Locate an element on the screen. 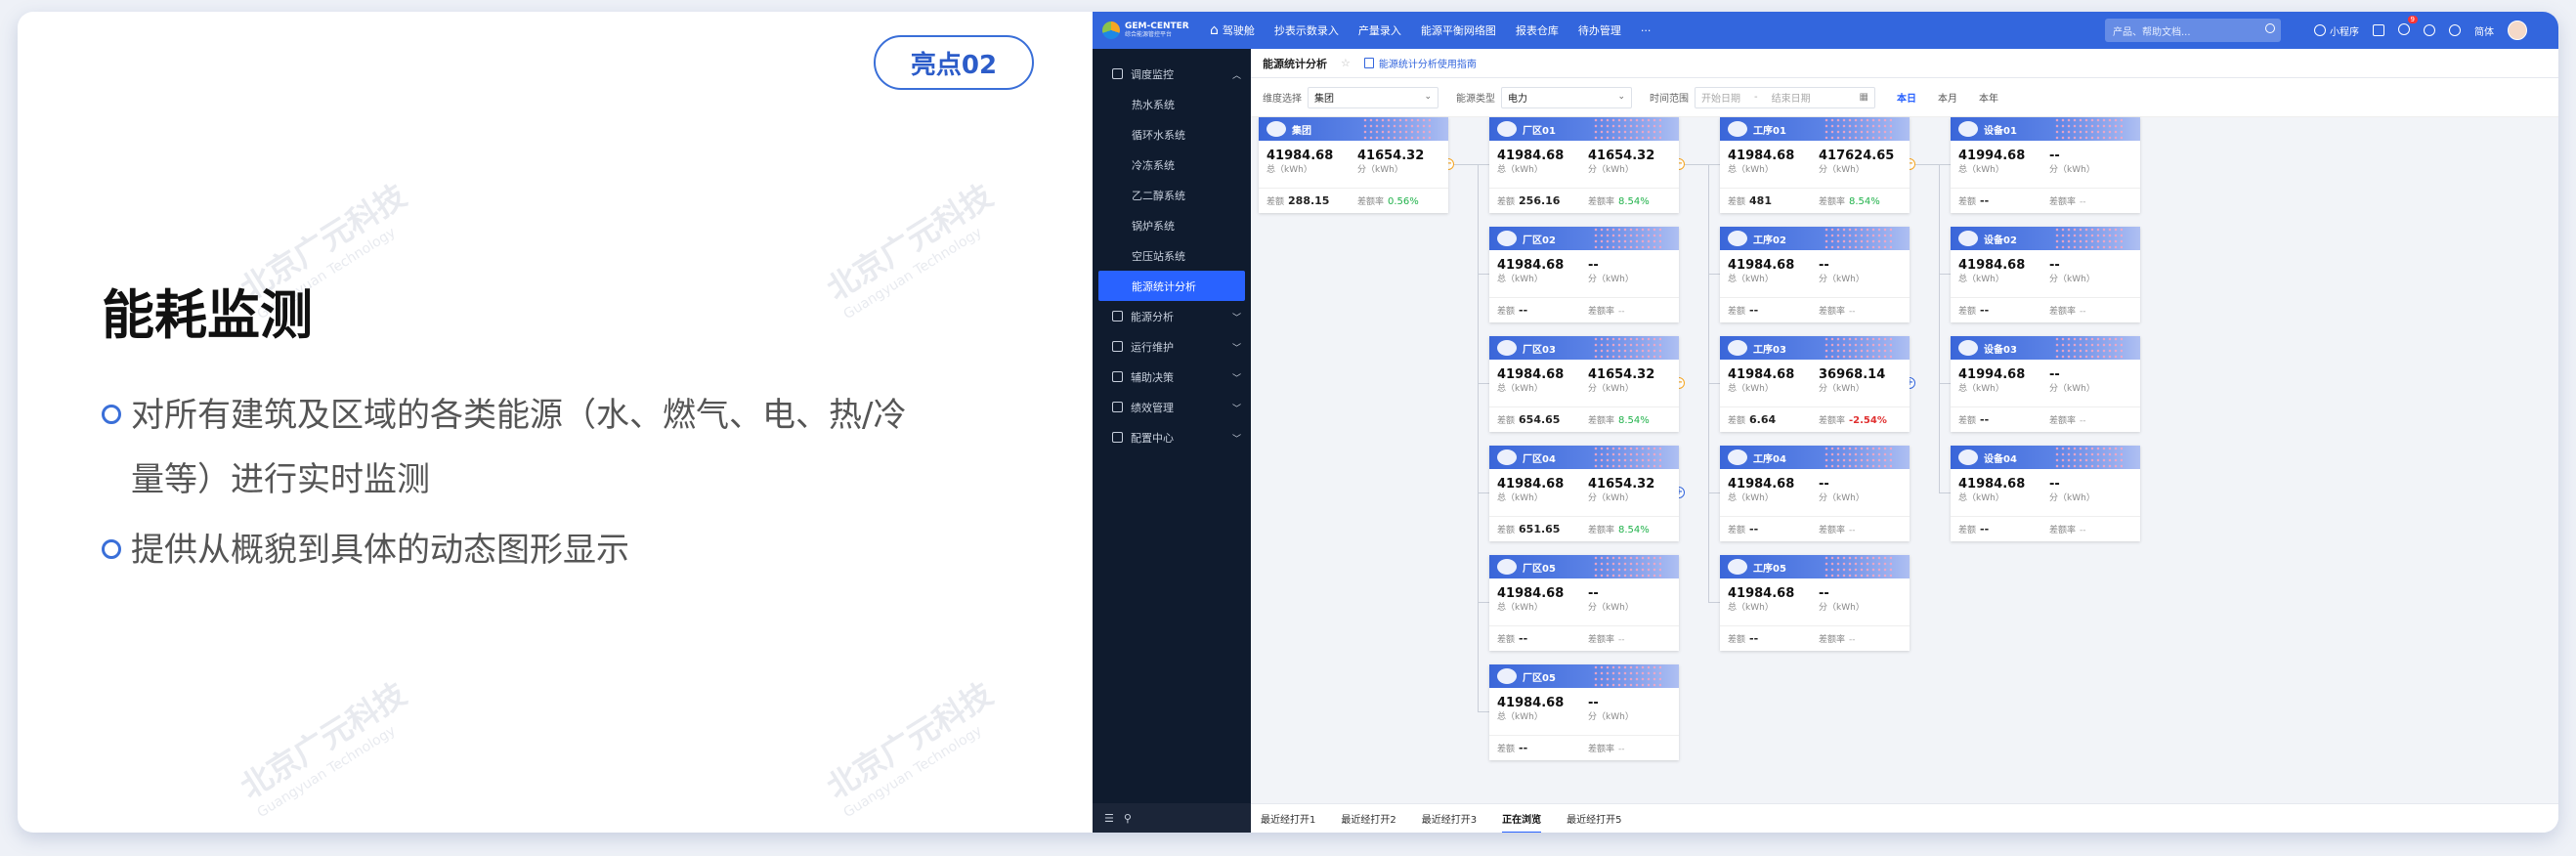  sidebar-group: 运行维护 ﹀ is located at coordinates (1172, 346).